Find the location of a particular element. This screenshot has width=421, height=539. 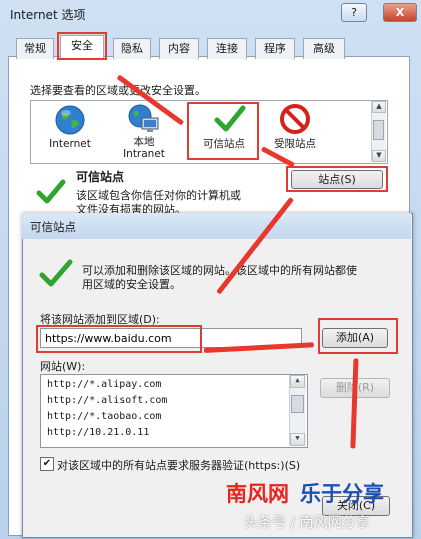

zone-scroll-thumb is located at coordinates (378, 130).